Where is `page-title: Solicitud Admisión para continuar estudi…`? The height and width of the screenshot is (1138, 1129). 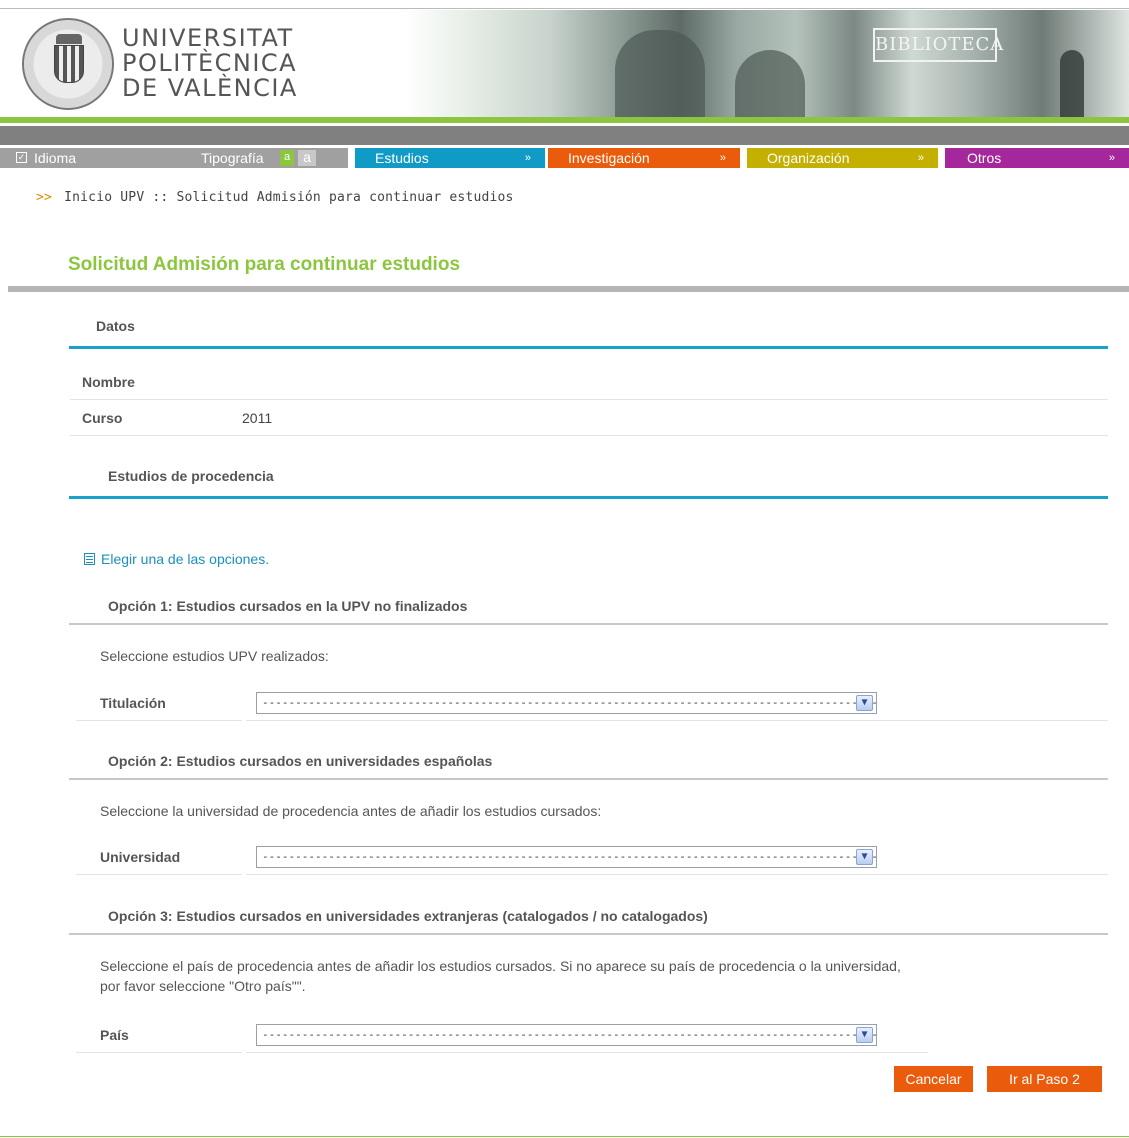
page-title: Solicitud Admisión para continuar estudi… is located at coordinates (264, 264).